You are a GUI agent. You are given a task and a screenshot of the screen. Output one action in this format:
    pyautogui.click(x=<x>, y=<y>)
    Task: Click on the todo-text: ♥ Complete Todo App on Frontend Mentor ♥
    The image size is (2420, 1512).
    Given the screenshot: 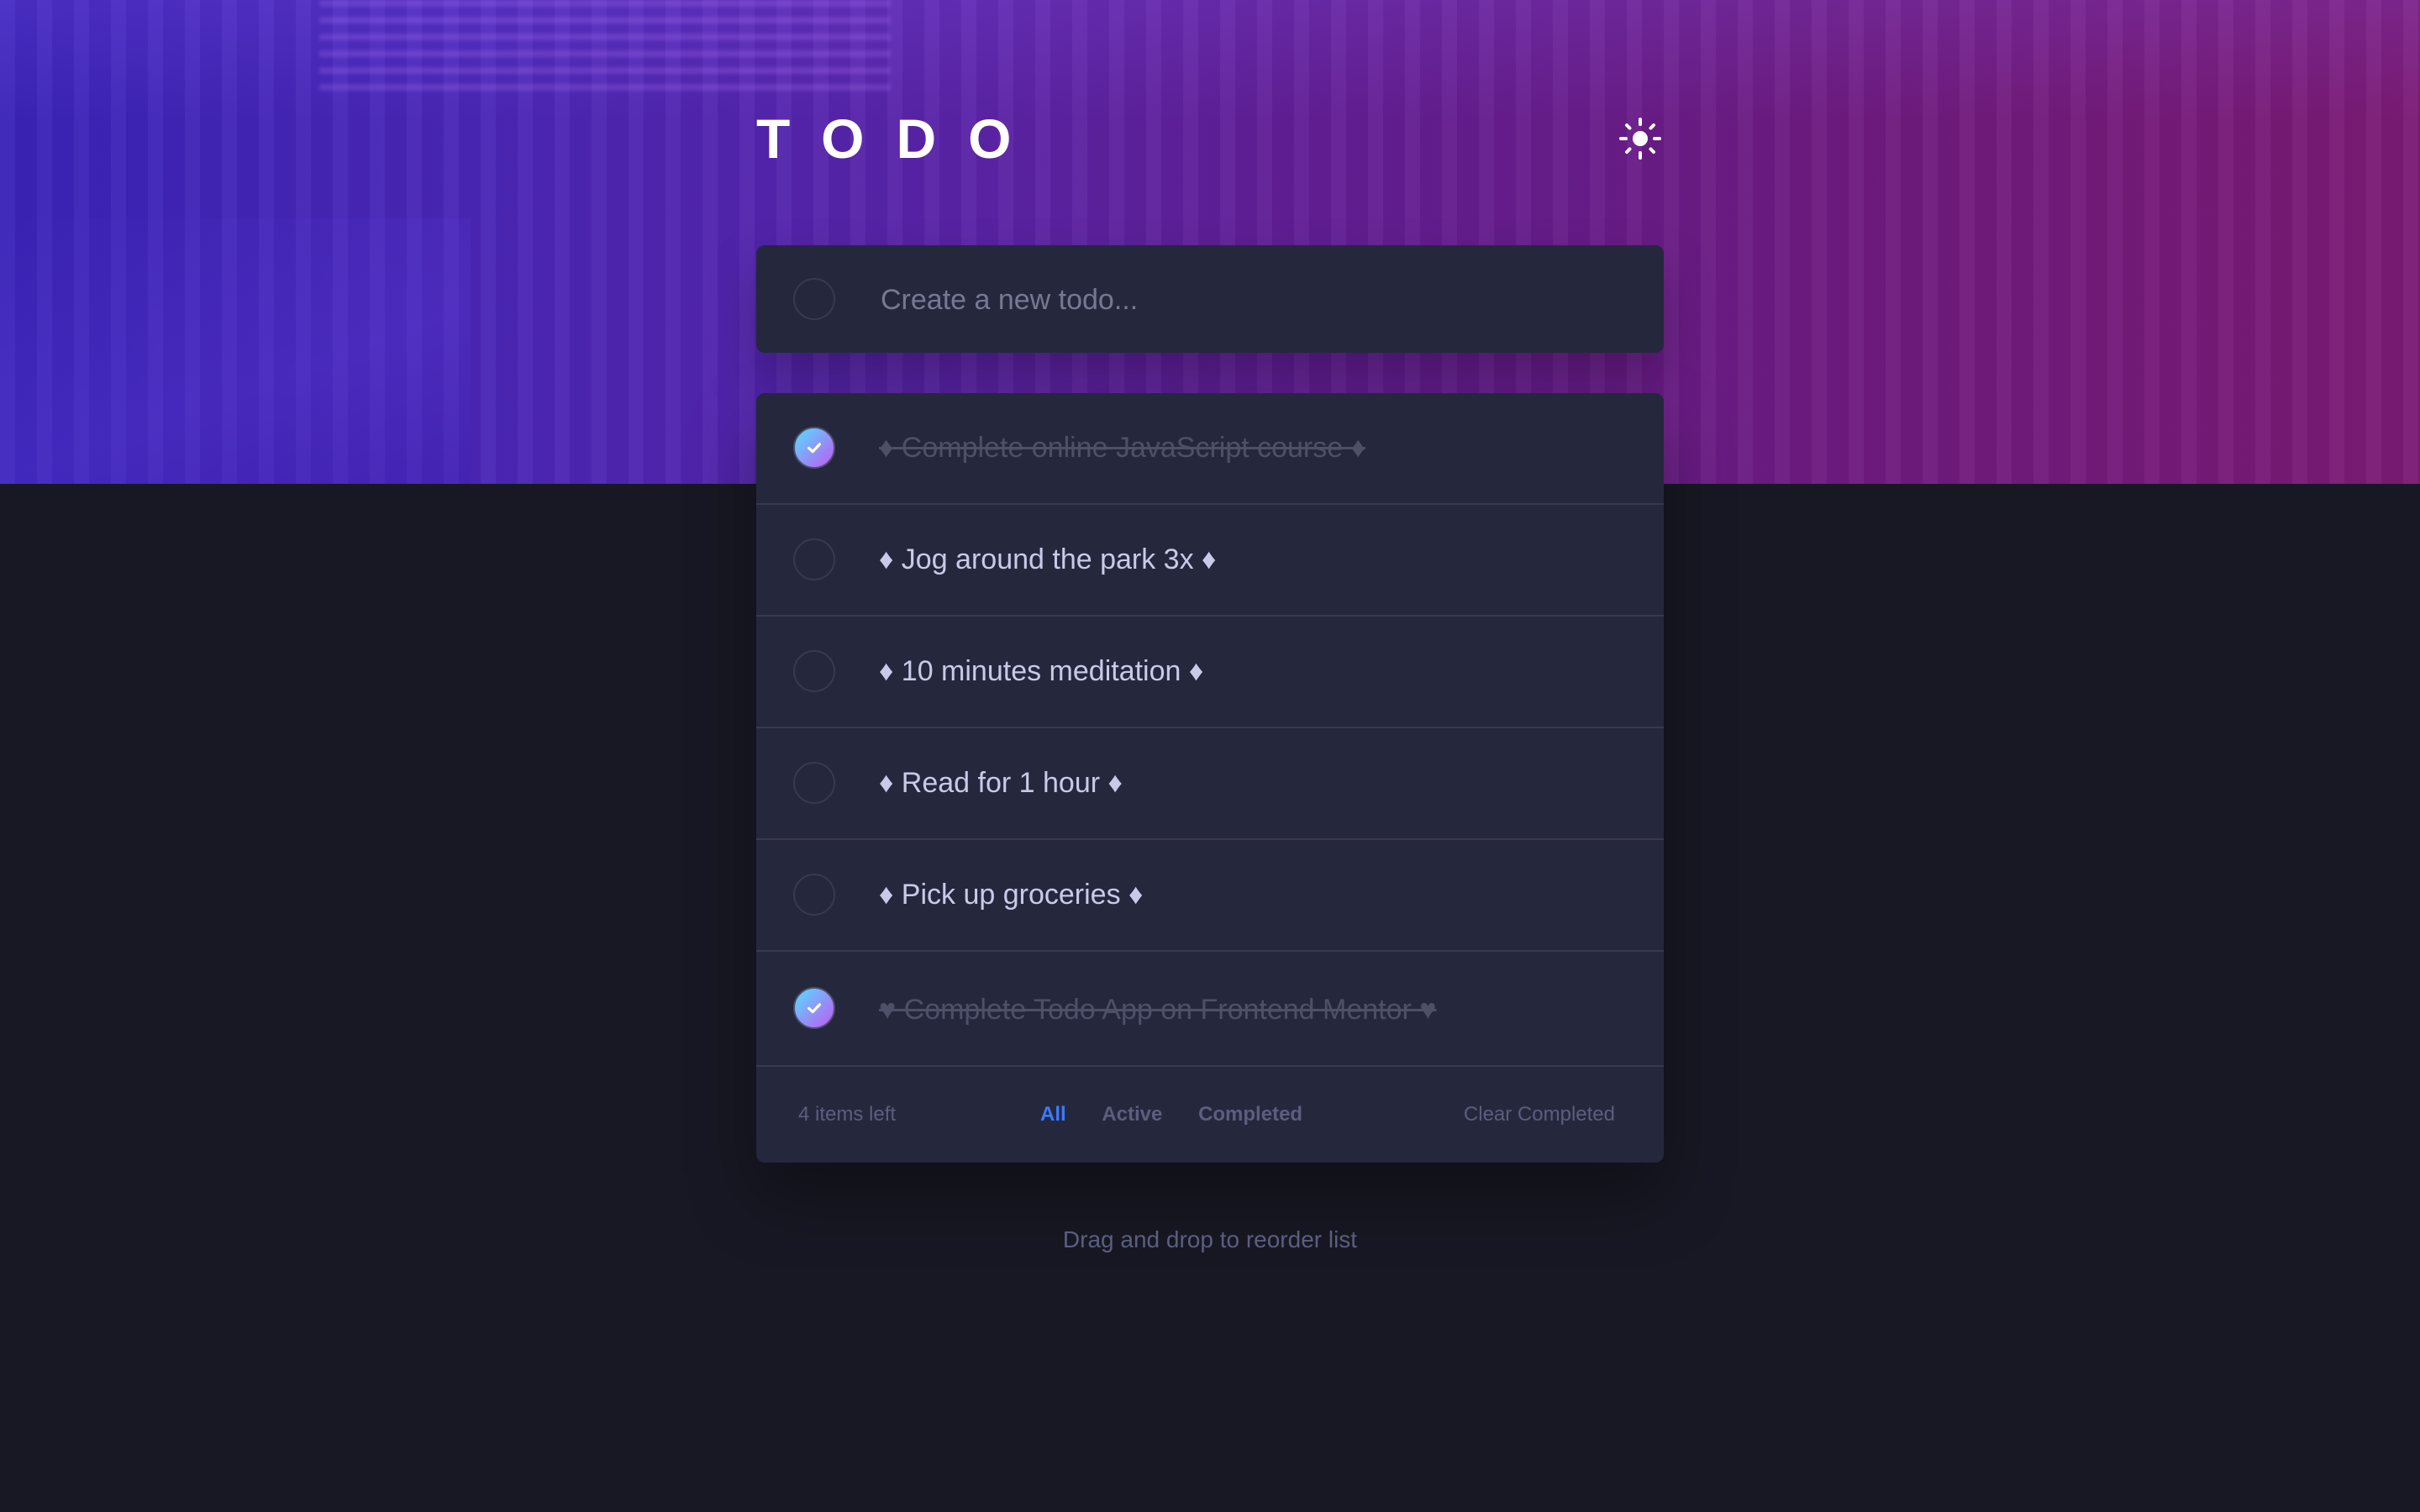 What is the action you would take?
    pyautogui.click(x=1158, y=1010)
    